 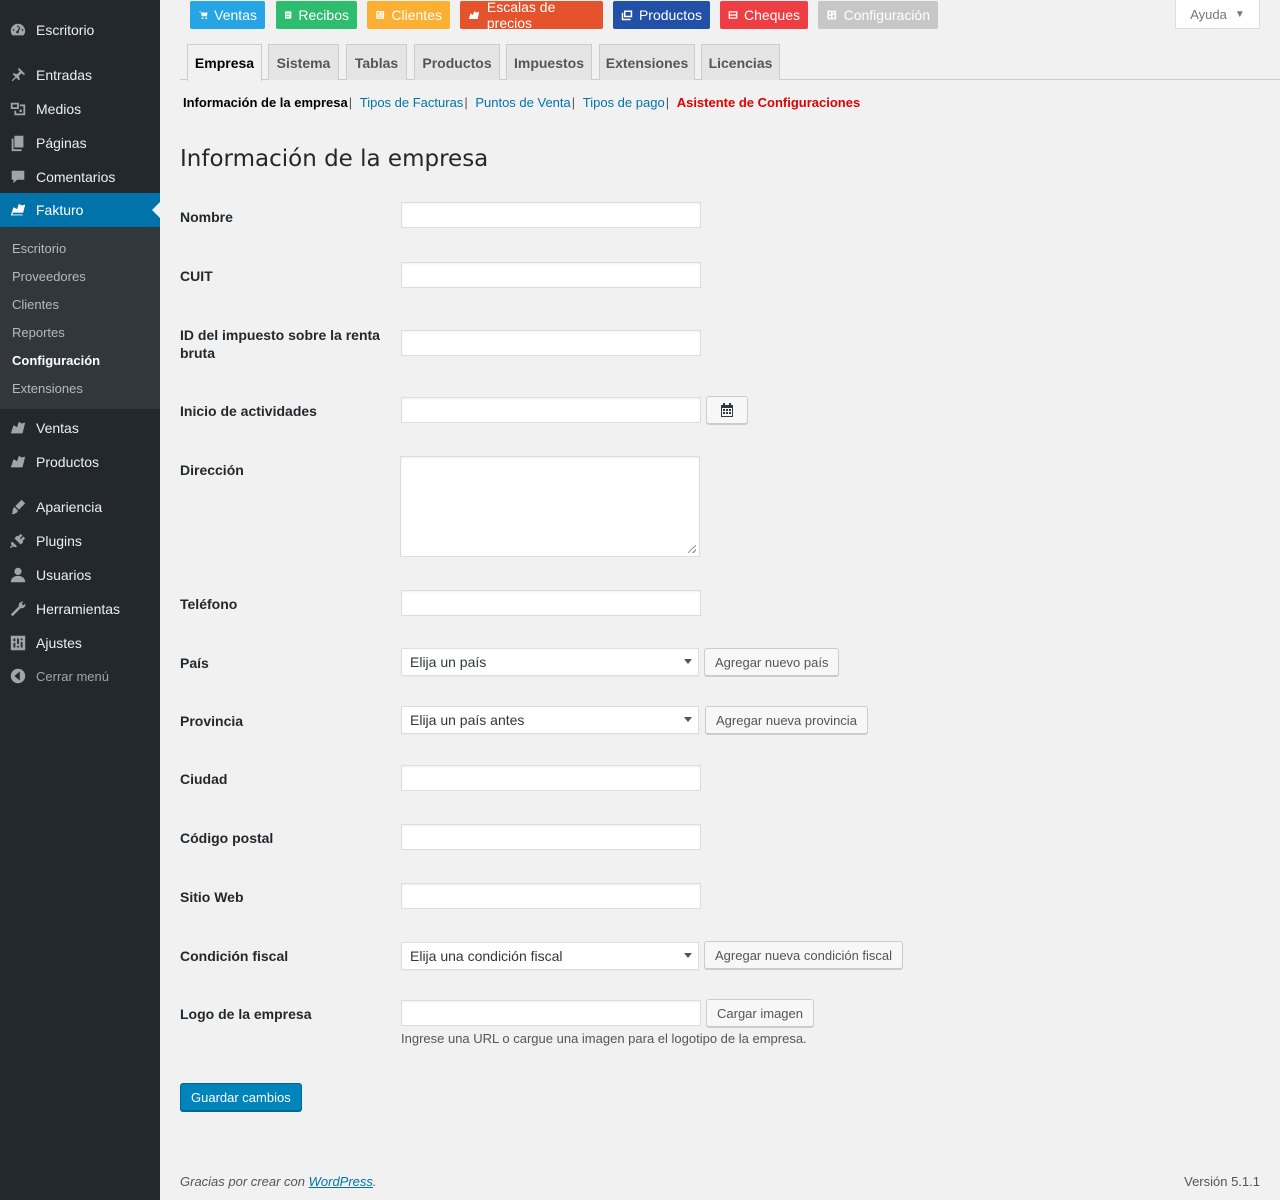 What do you see at coordinates (486, 956) in the screenshot?
I see `condicion-fiscal-select-value: Elija una condición fiscal` at bounding box center [486, 956].